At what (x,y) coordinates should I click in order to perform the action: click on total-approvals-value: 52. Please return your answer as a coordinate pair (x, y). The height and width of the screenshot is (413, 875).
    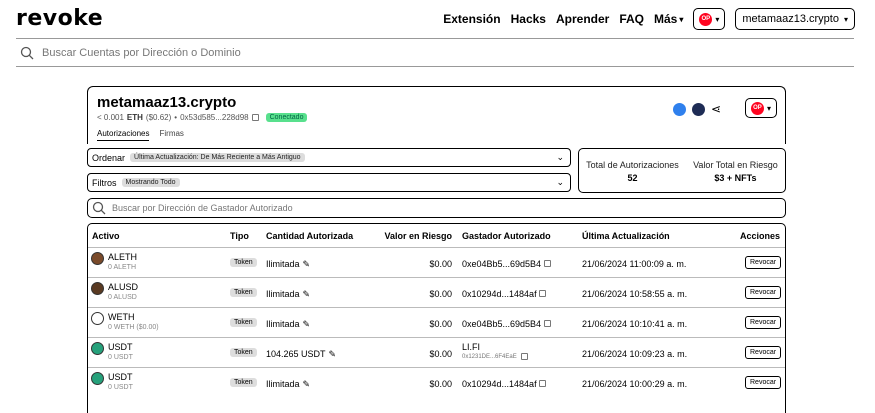
    Looking at the image, I should click on (632, 178).